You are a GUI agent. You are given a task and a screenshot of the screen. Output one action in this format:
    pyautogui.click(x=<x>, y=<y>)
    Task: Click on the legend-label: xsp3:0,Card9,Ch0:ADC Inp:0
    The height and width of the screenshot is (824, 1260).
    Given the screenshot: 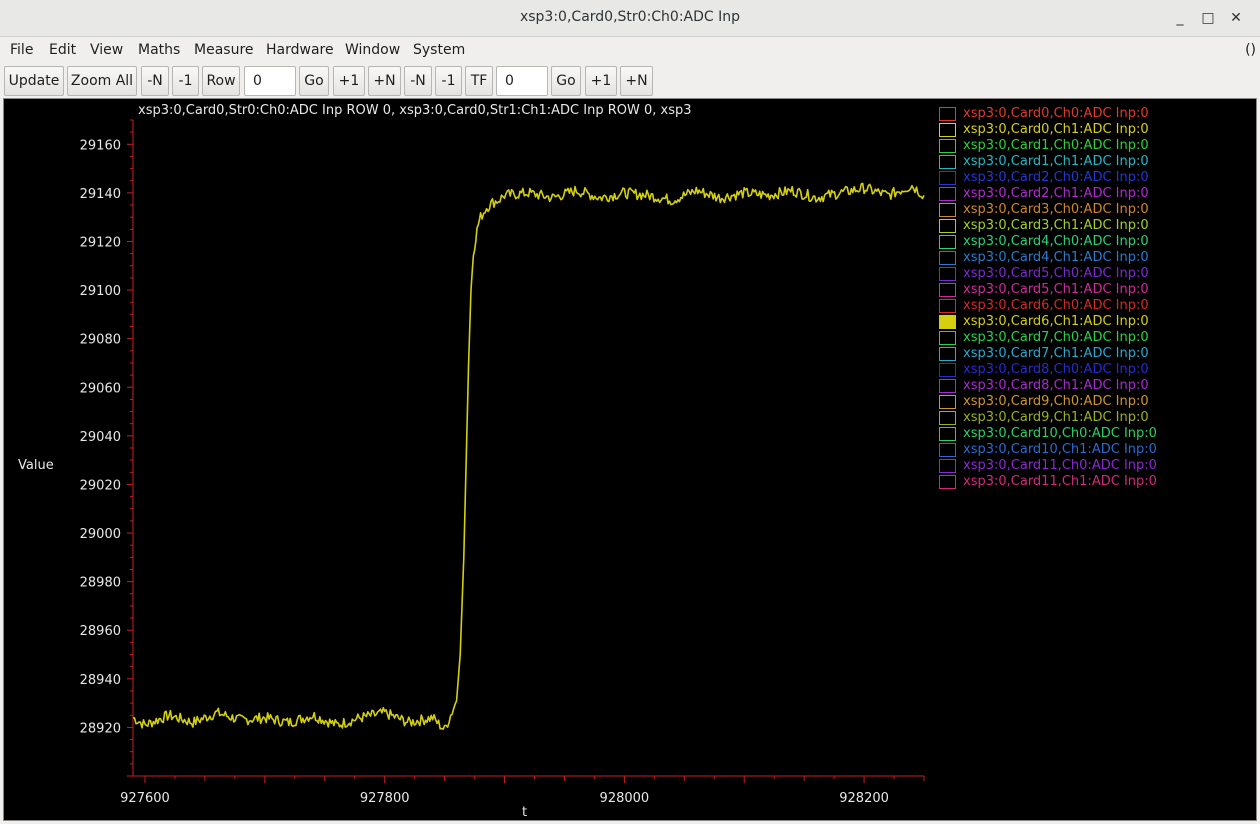 What is the action you would take?
    pyautogui.click(x=1056, y=401)
    